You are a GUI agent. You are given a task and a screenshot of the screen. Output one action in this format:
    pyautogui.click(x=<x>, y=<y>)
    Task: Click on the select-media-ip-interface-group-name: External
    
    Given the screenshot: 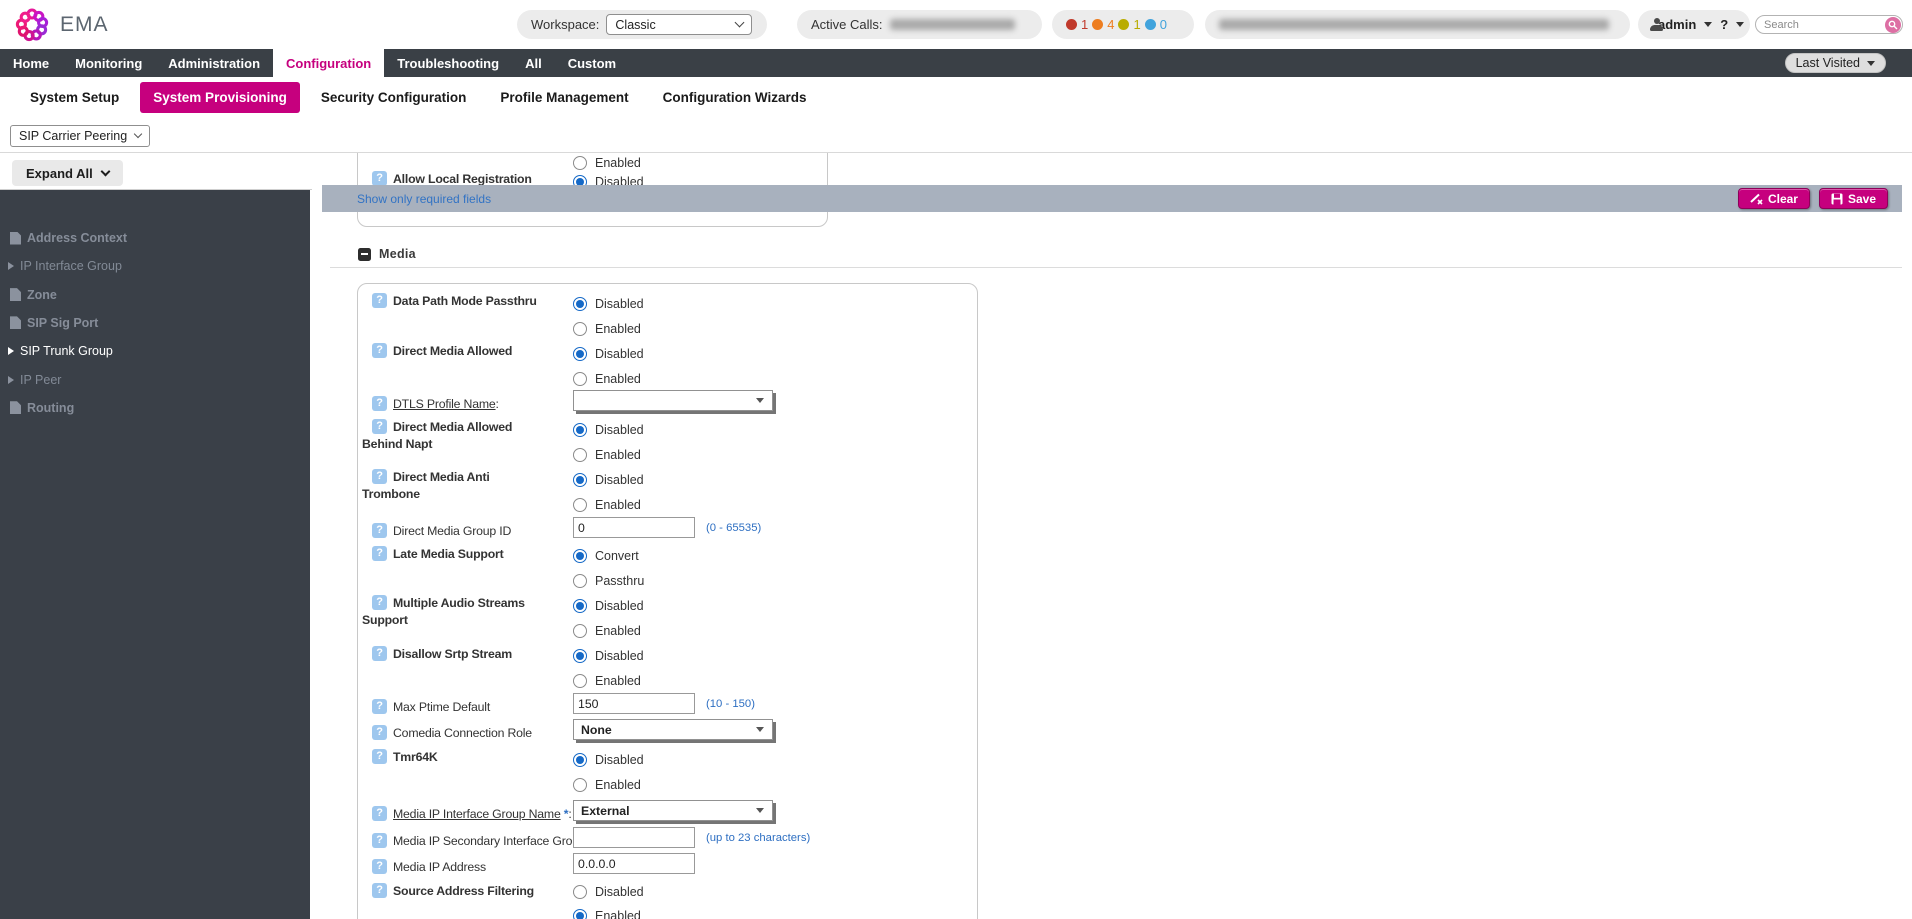 What is the action you would take?
    pyautogui.click(x=673, y=810)
    